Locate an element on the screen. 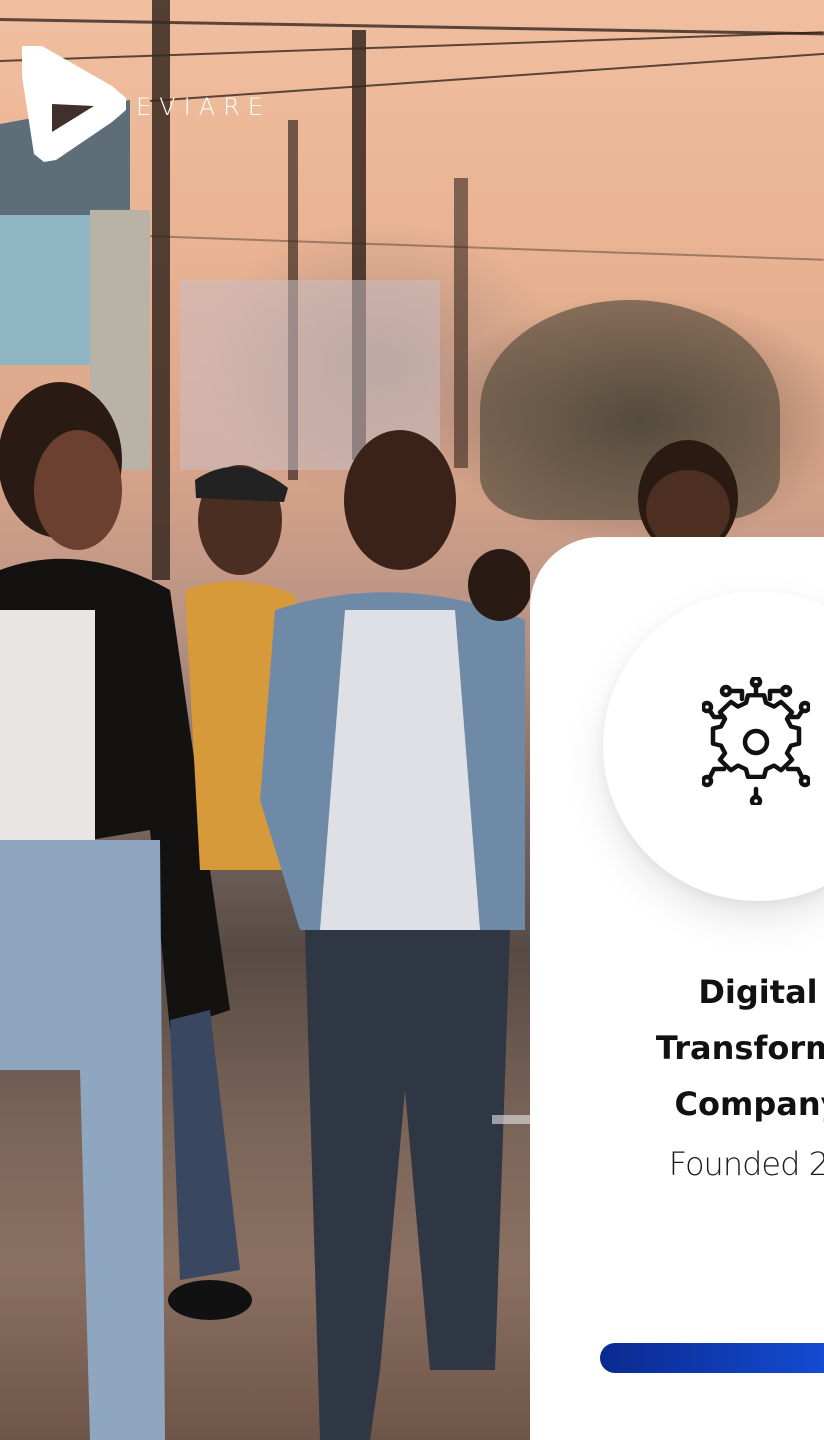 Image resolution: width=824 pixels, height=1440 pixels. person-background is located at coordinates (688, 490).